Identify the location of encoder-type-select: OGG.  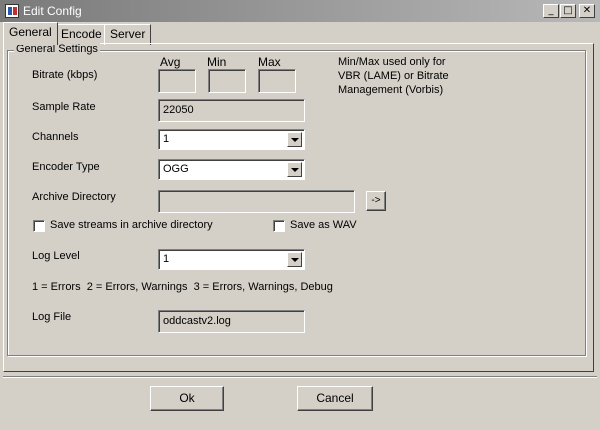
(231, 169).